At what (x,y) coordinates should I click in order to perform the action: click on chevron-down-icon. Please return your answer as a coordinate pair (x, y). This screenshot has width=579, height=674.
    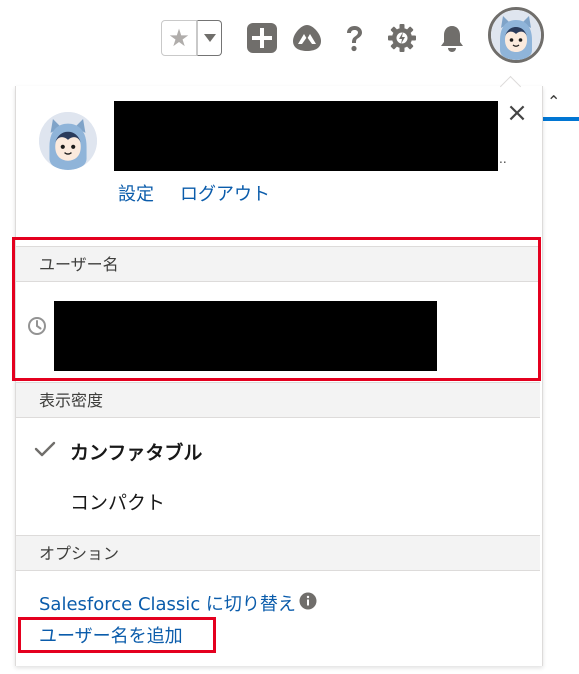
    Looking at the image, I should click on (209, 38).